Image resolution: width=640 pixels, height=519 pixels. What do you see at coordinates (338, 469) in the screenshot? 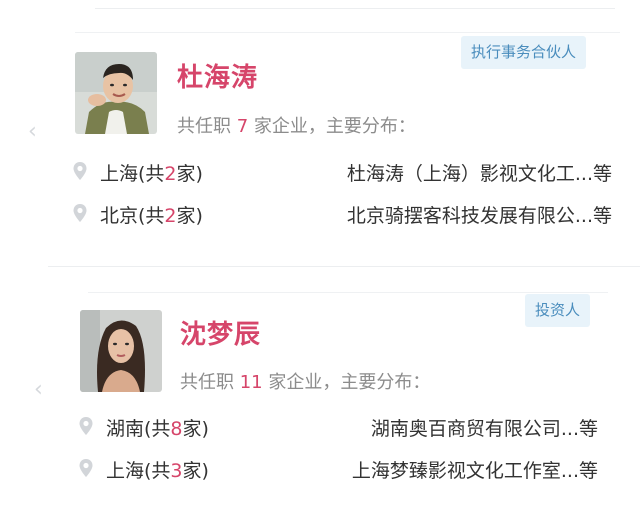
I see `location-row: 上海(共3家) 上海梦臻影视文化工作室...等` at bounding box center [338, 469].